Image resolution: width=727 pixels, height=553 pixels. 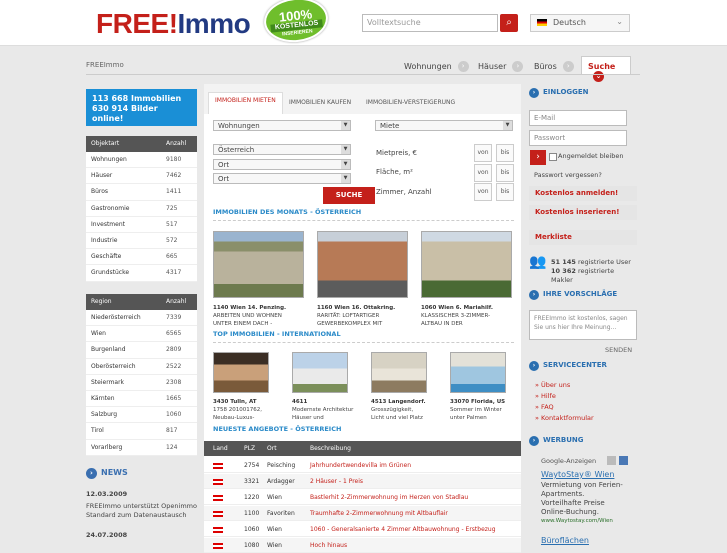 I want to click on typ-select: Wohnungen ▼, so click(x=282, y=125).